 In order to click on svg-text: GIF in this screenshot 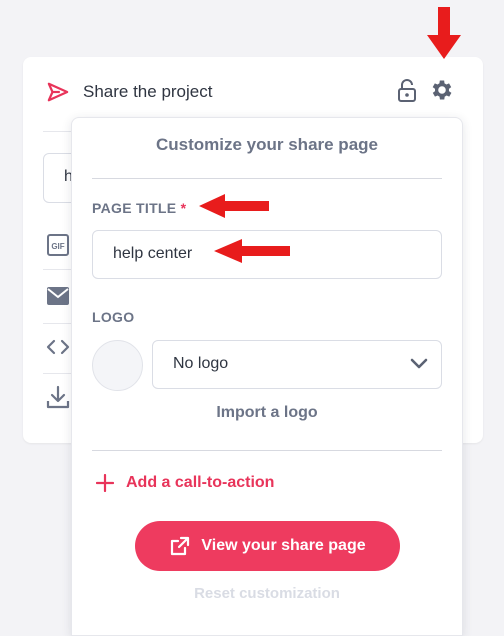, I will do `click(57, 246)`.